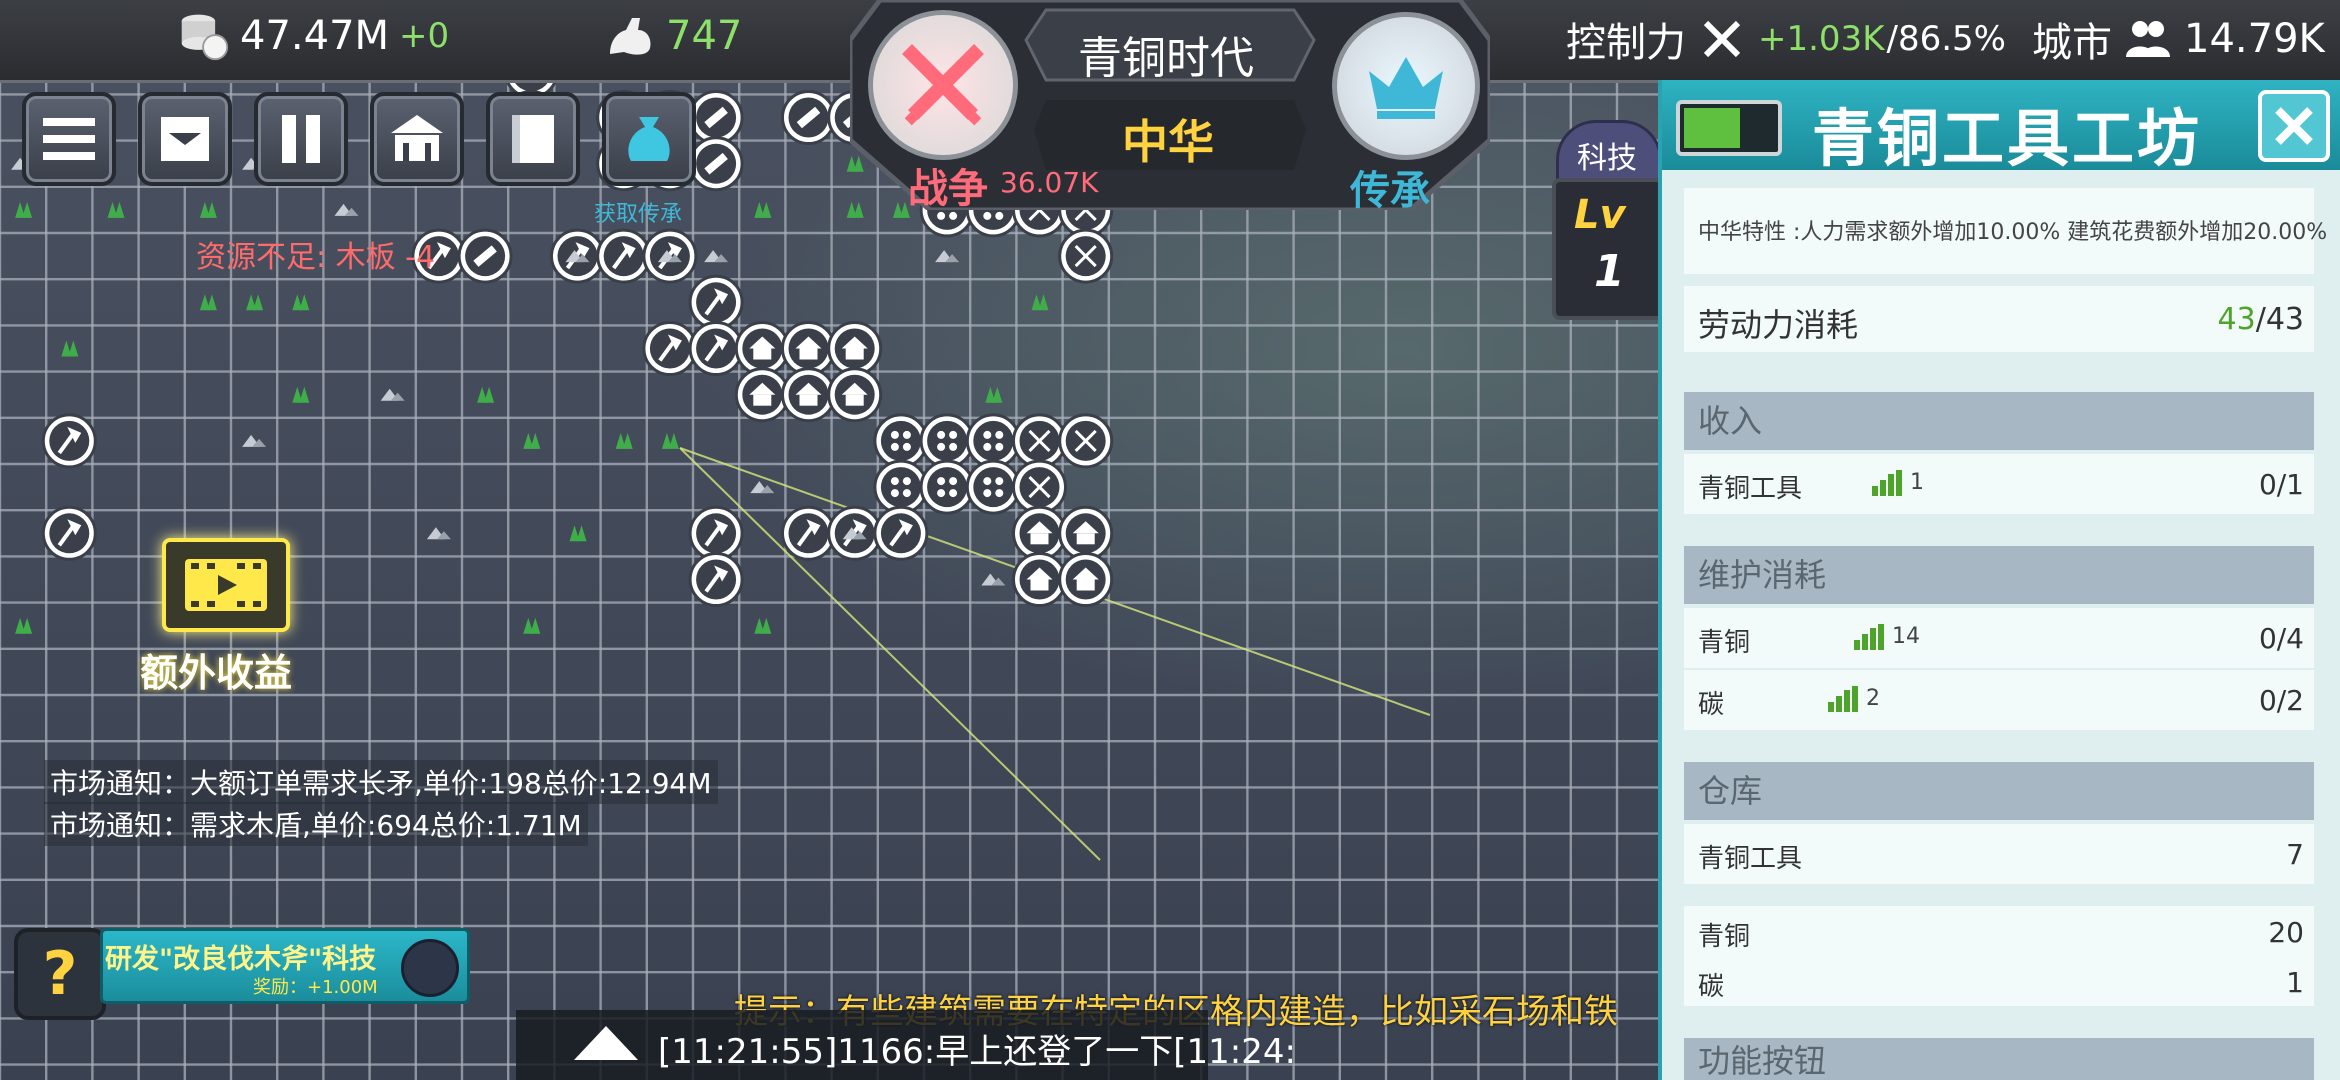 Image resolution: width=2340 pixels, height=1080 pixels. I want to click on close-button, so click(2294, 126).